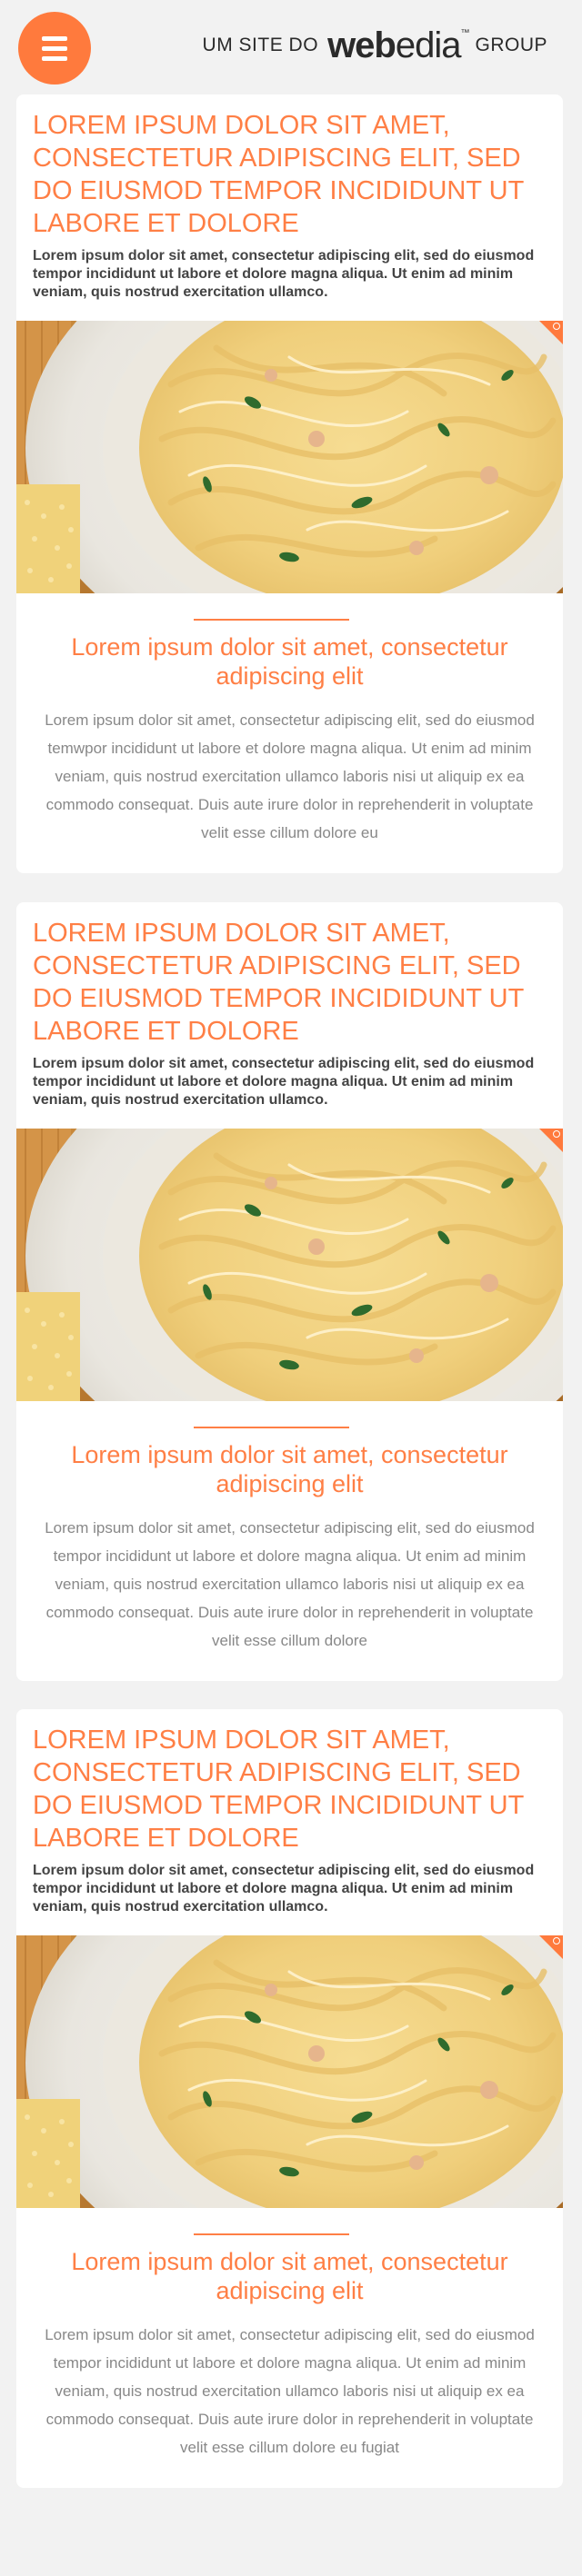 Image resolution: width=582 pixels, height=2576 pixels. I want to click on webedia-logo: webedia ™, so click(398, 45).